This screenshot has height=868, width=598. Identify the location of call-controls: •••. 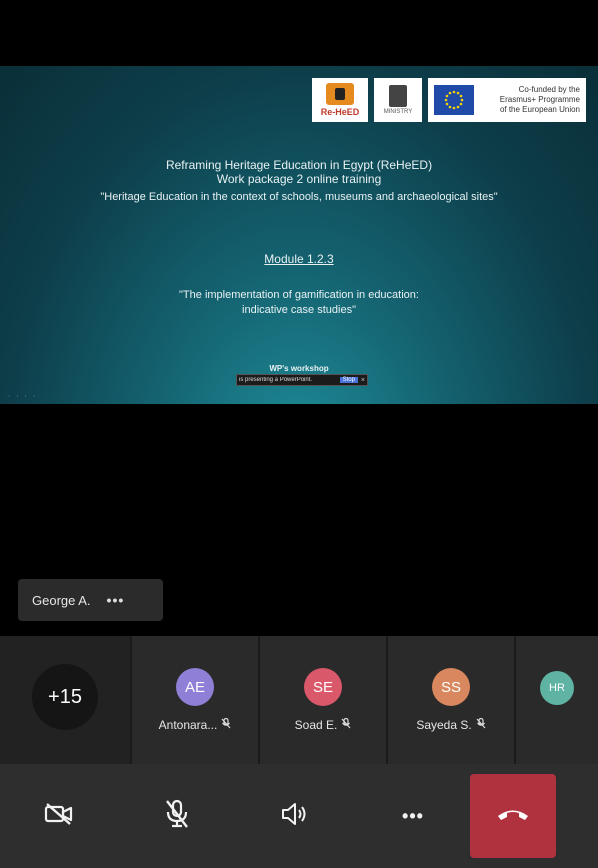
(299, 816).